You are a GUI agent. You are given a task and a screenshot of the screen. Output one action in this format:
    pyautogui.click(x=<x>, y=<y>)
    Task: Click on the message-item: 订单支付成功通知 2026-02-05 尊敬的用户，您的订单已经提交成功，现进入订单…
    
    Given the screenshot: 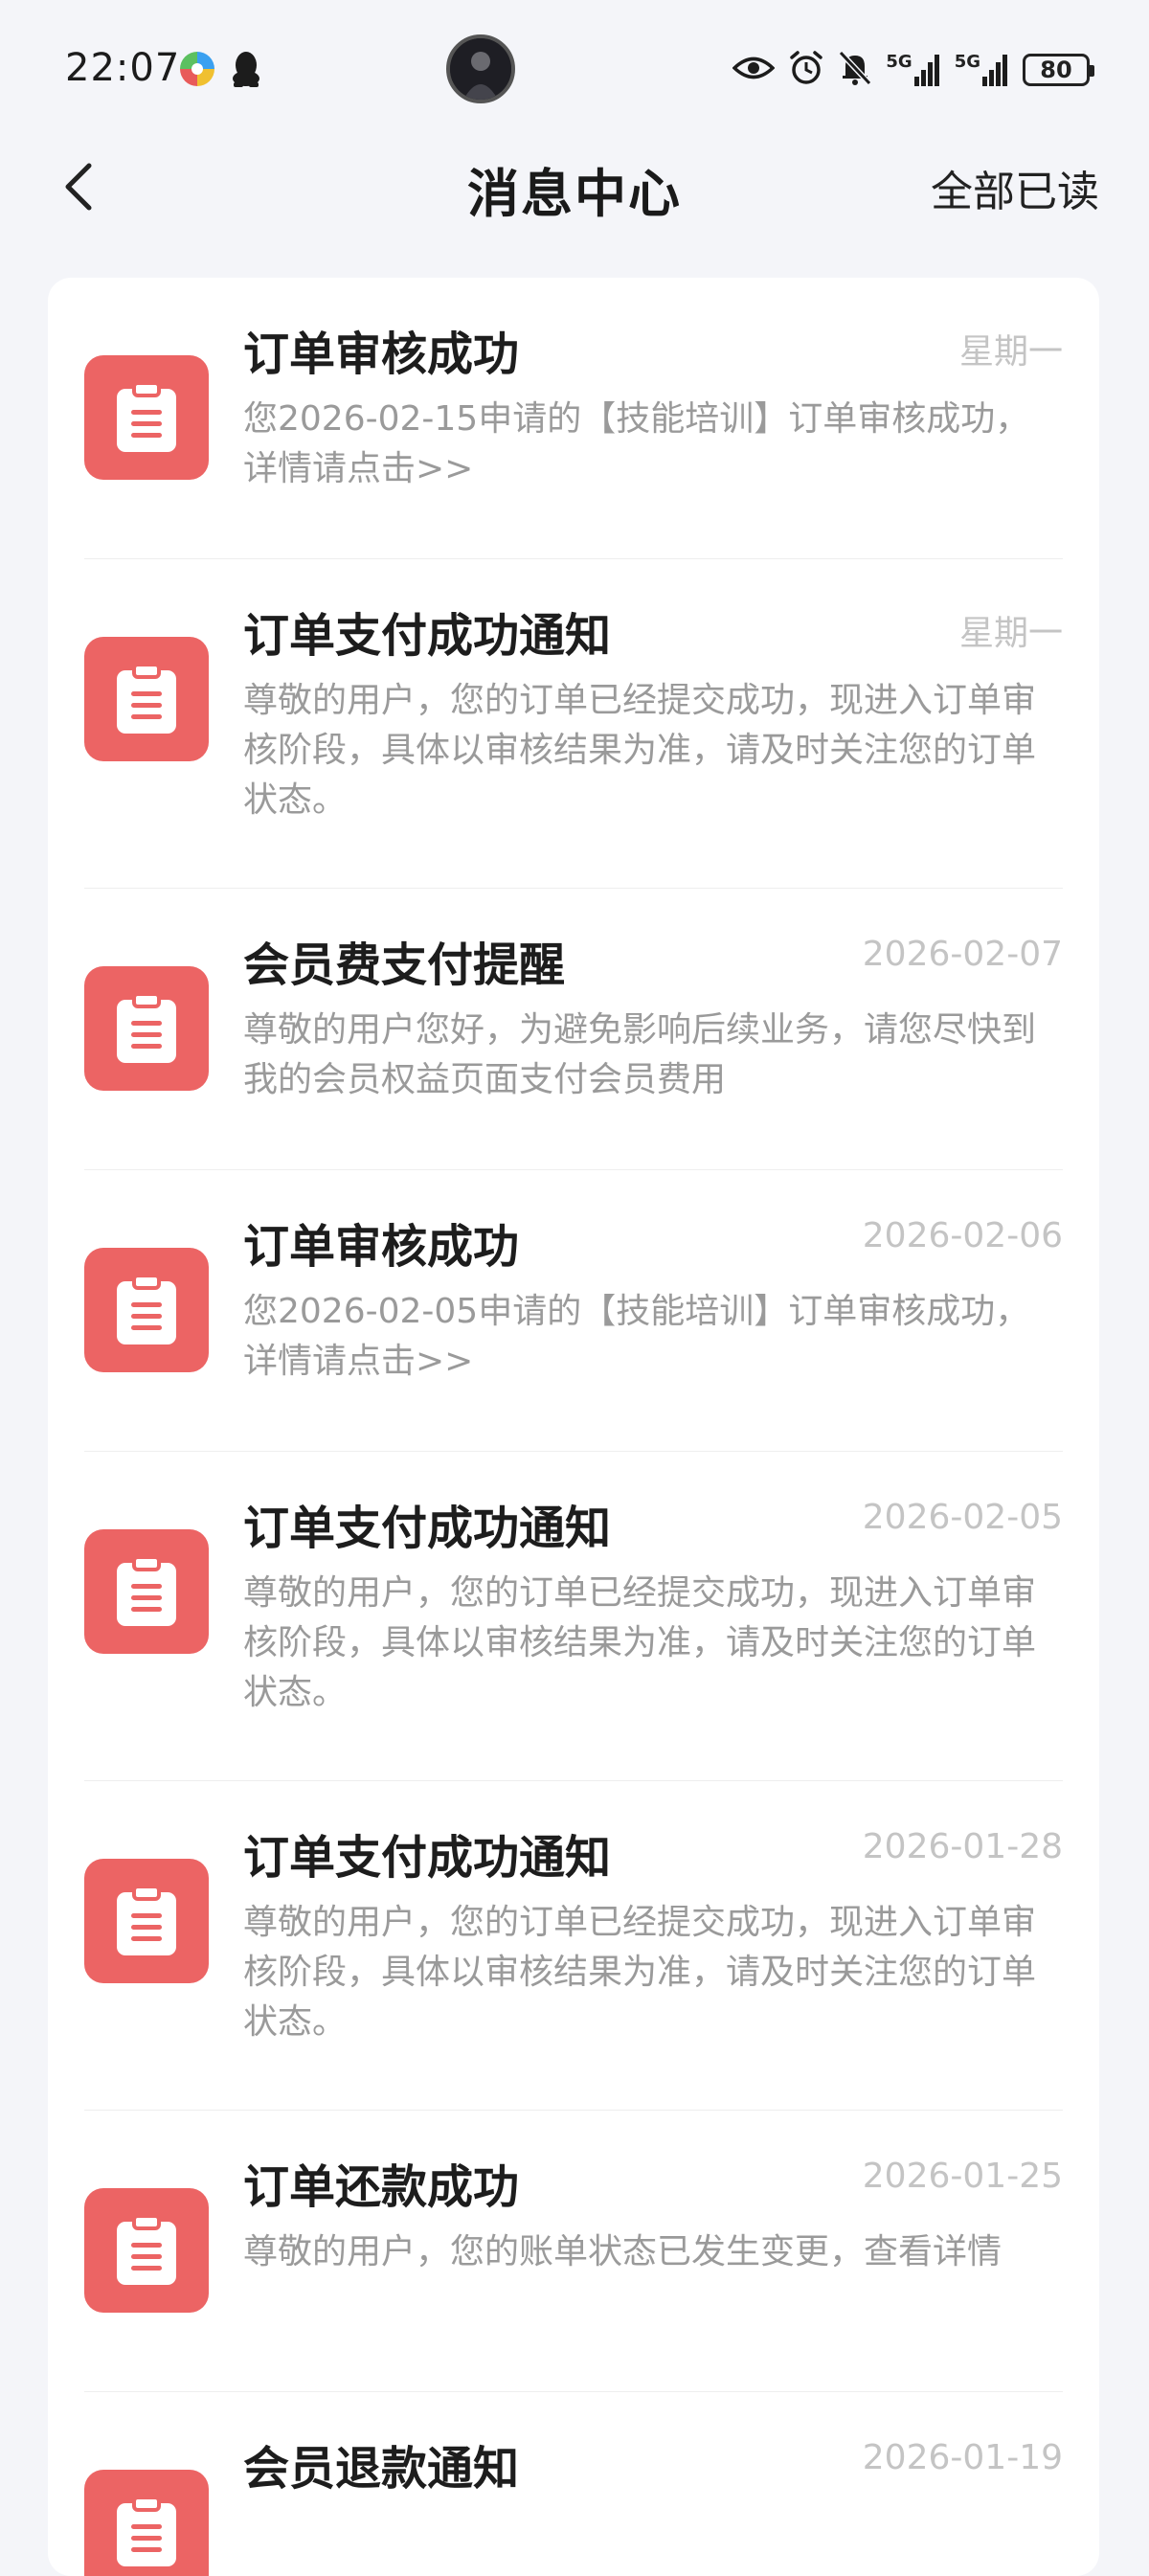 What is the action you would take?
    pyautogui.click(x=573, y=1616)
    